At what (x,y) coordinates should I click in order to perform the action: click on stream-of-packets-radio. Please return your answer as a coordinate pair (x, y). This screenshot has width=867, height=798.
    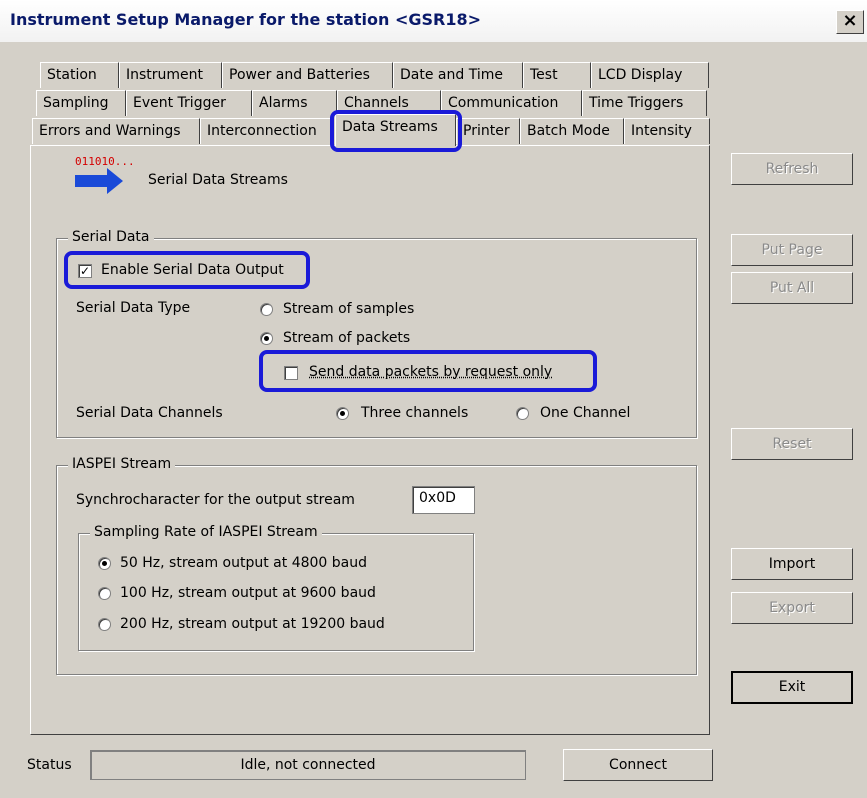
    Looking at the image, I should click on (266, 338).